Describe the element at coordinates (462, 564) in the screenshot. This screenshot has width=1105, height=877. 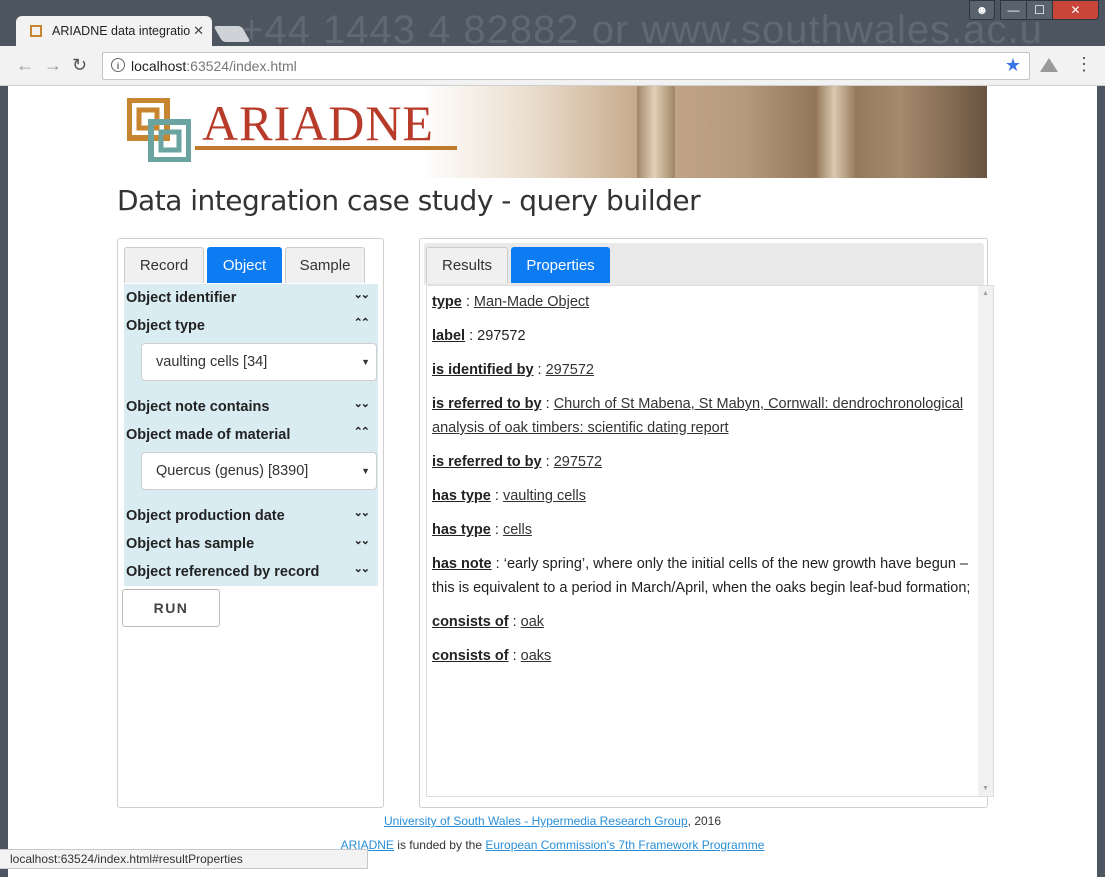
I see `property-key: has note` at that location.